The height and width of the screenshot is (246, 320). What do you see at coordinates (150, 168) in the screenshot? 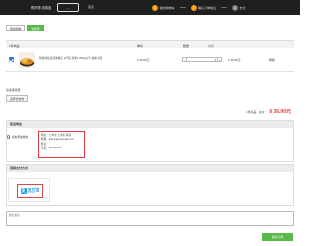
I see `payment-section-title: 选择支付方式` at bounding box center [150, 168].